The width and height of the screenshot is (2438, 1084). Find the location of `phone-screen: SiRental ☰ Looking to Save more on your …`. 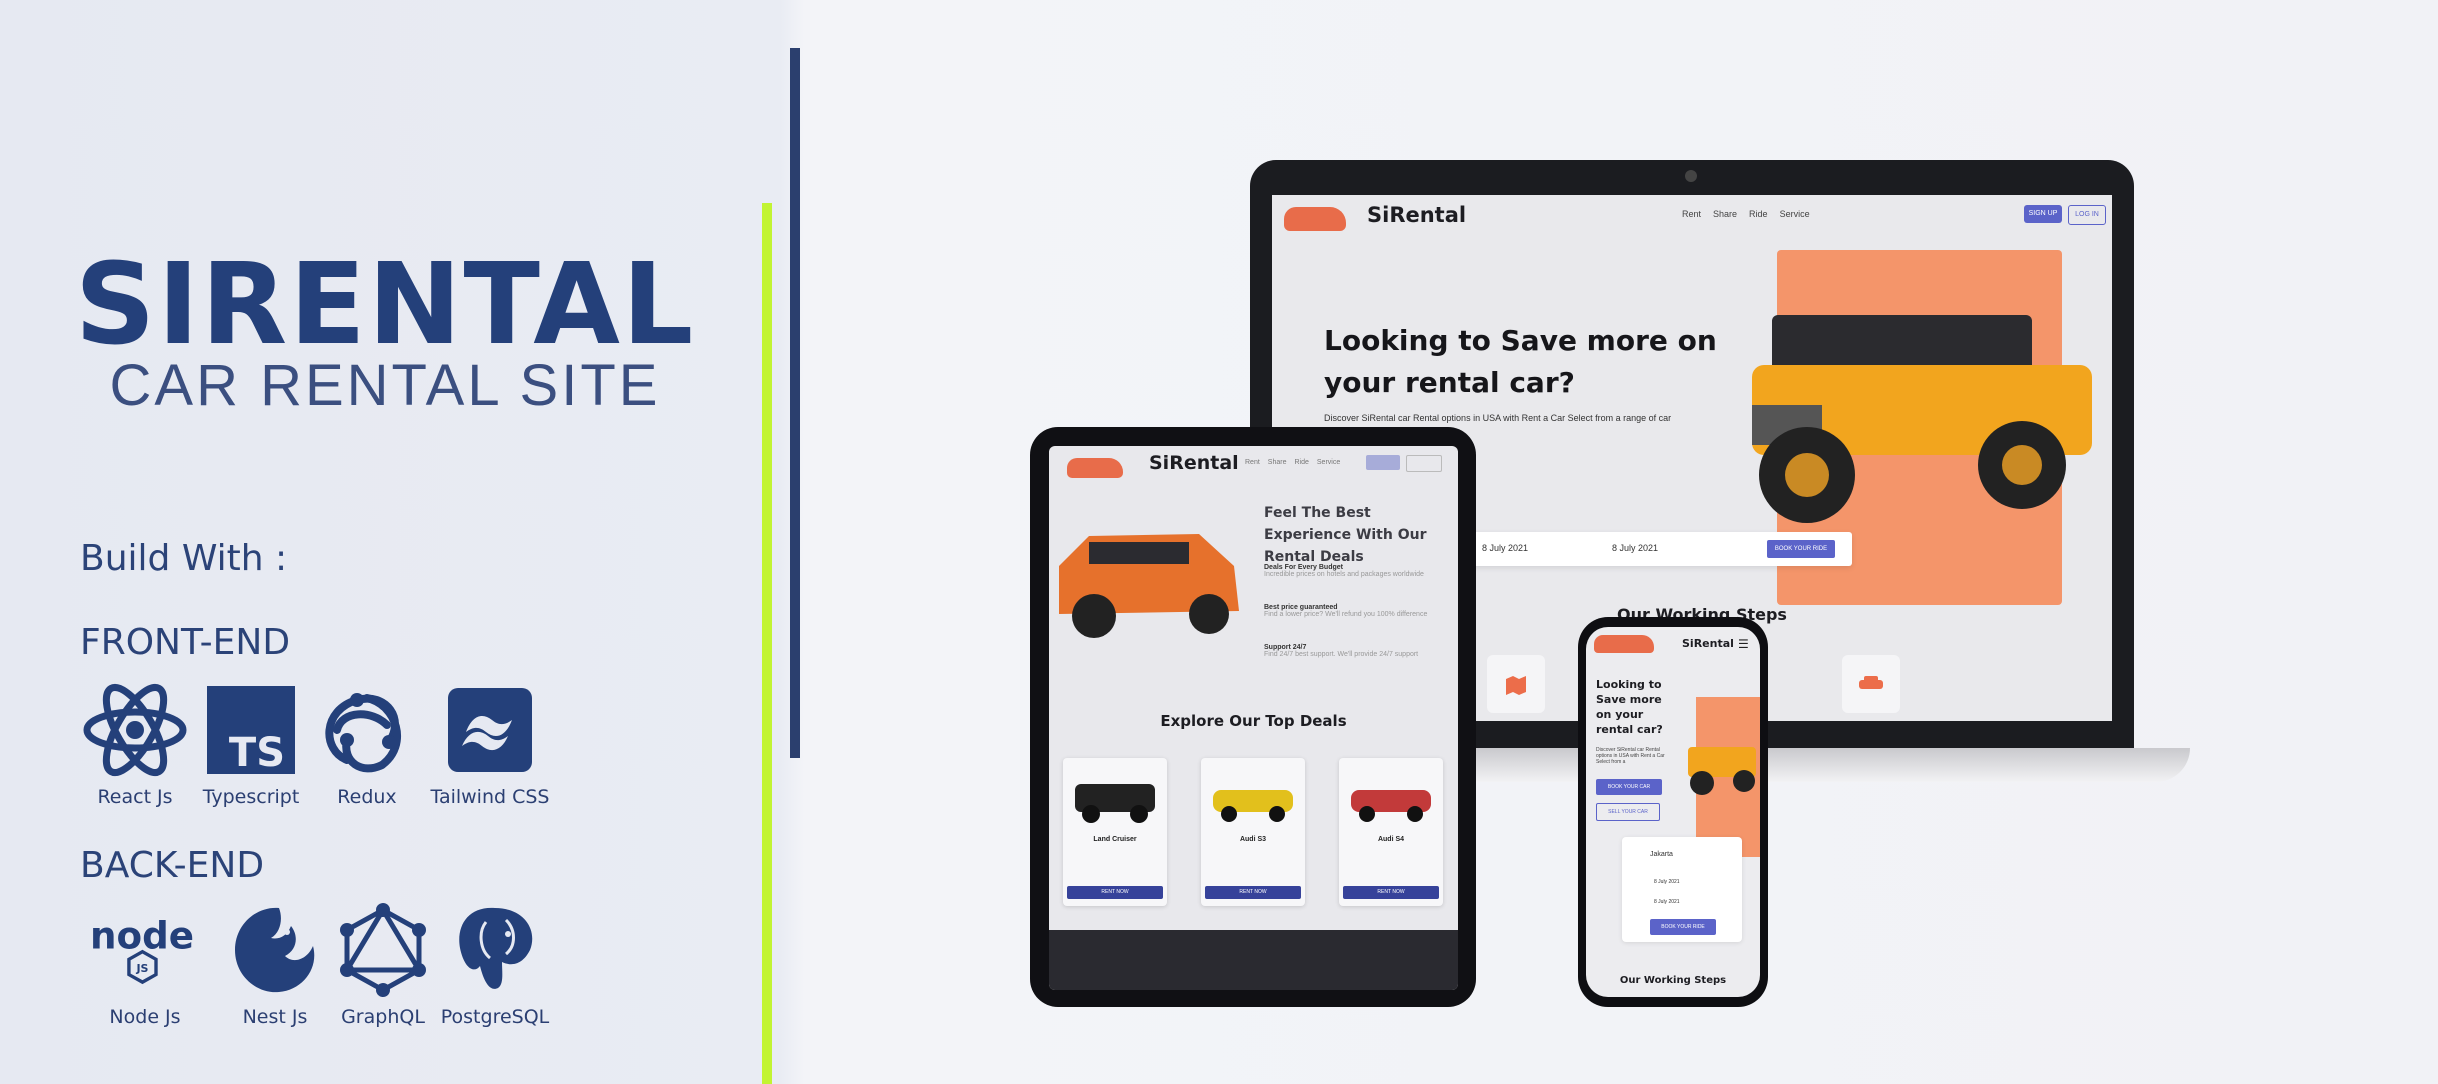

phone-screen: SiRental ☰ Looking to Save more on your … is located at coordinates (1673, 812).